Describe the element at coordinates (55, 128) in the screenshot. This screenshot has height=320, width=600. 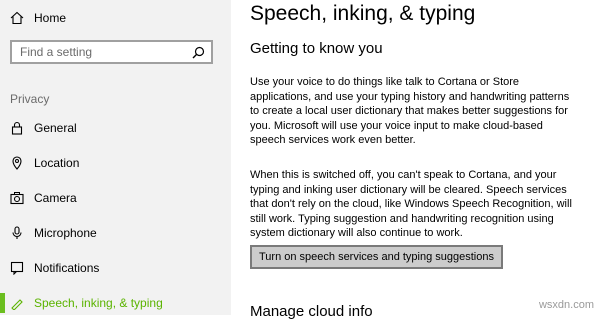
I see `sidebar-item-label: General` at that location.